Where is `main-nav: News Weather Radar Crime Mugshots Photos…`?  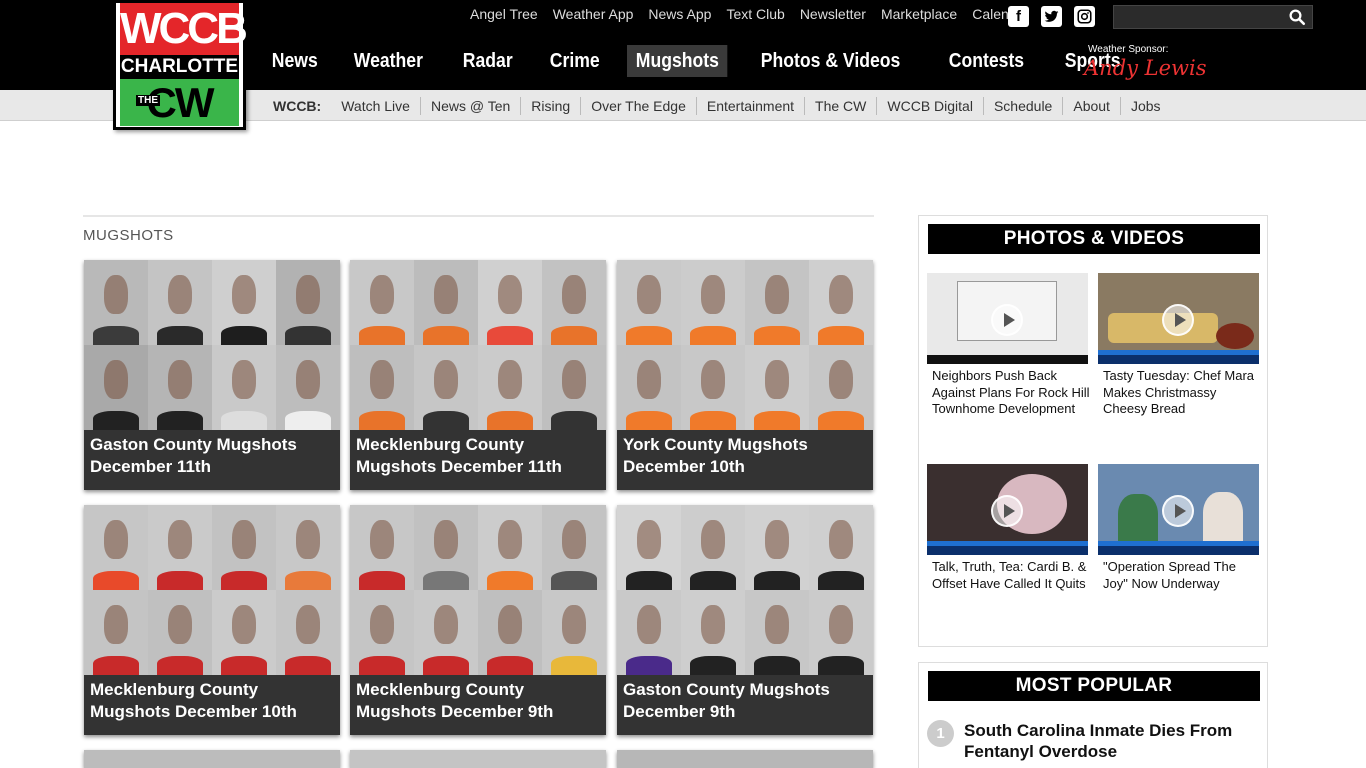 main-nav: News Weather Radar Crime Mugshots Photos… is located at coordinates (706, 61).